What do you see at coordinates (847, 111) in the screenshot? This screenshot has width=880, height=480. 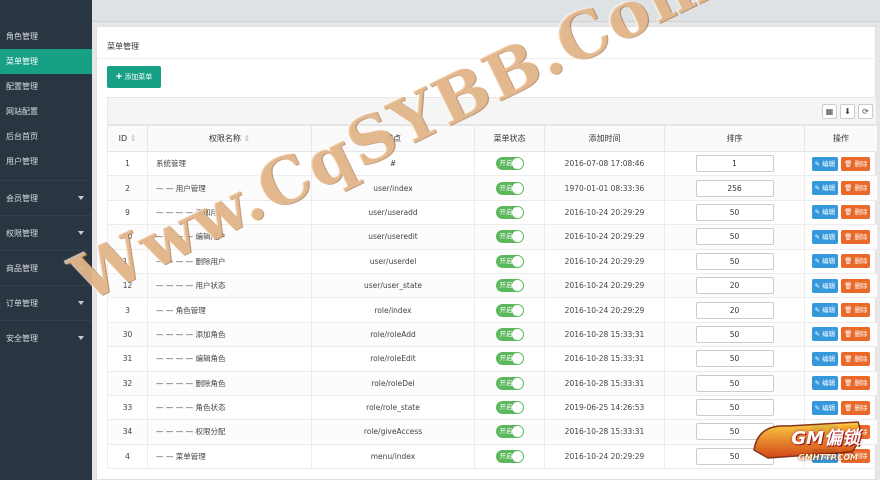 I see `export-icon: ⬇` at bounding box center [847, 111].